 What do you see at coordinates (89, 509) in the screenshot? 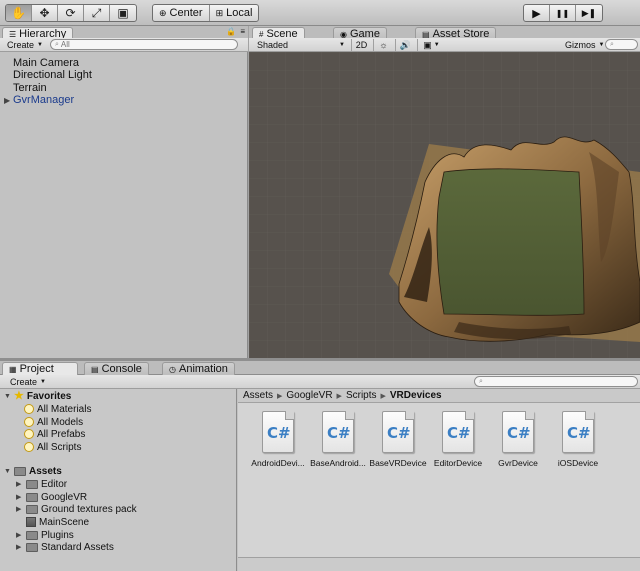
I see `asset-folder-label: Ground textures pack` at bounding box center [89, 509].